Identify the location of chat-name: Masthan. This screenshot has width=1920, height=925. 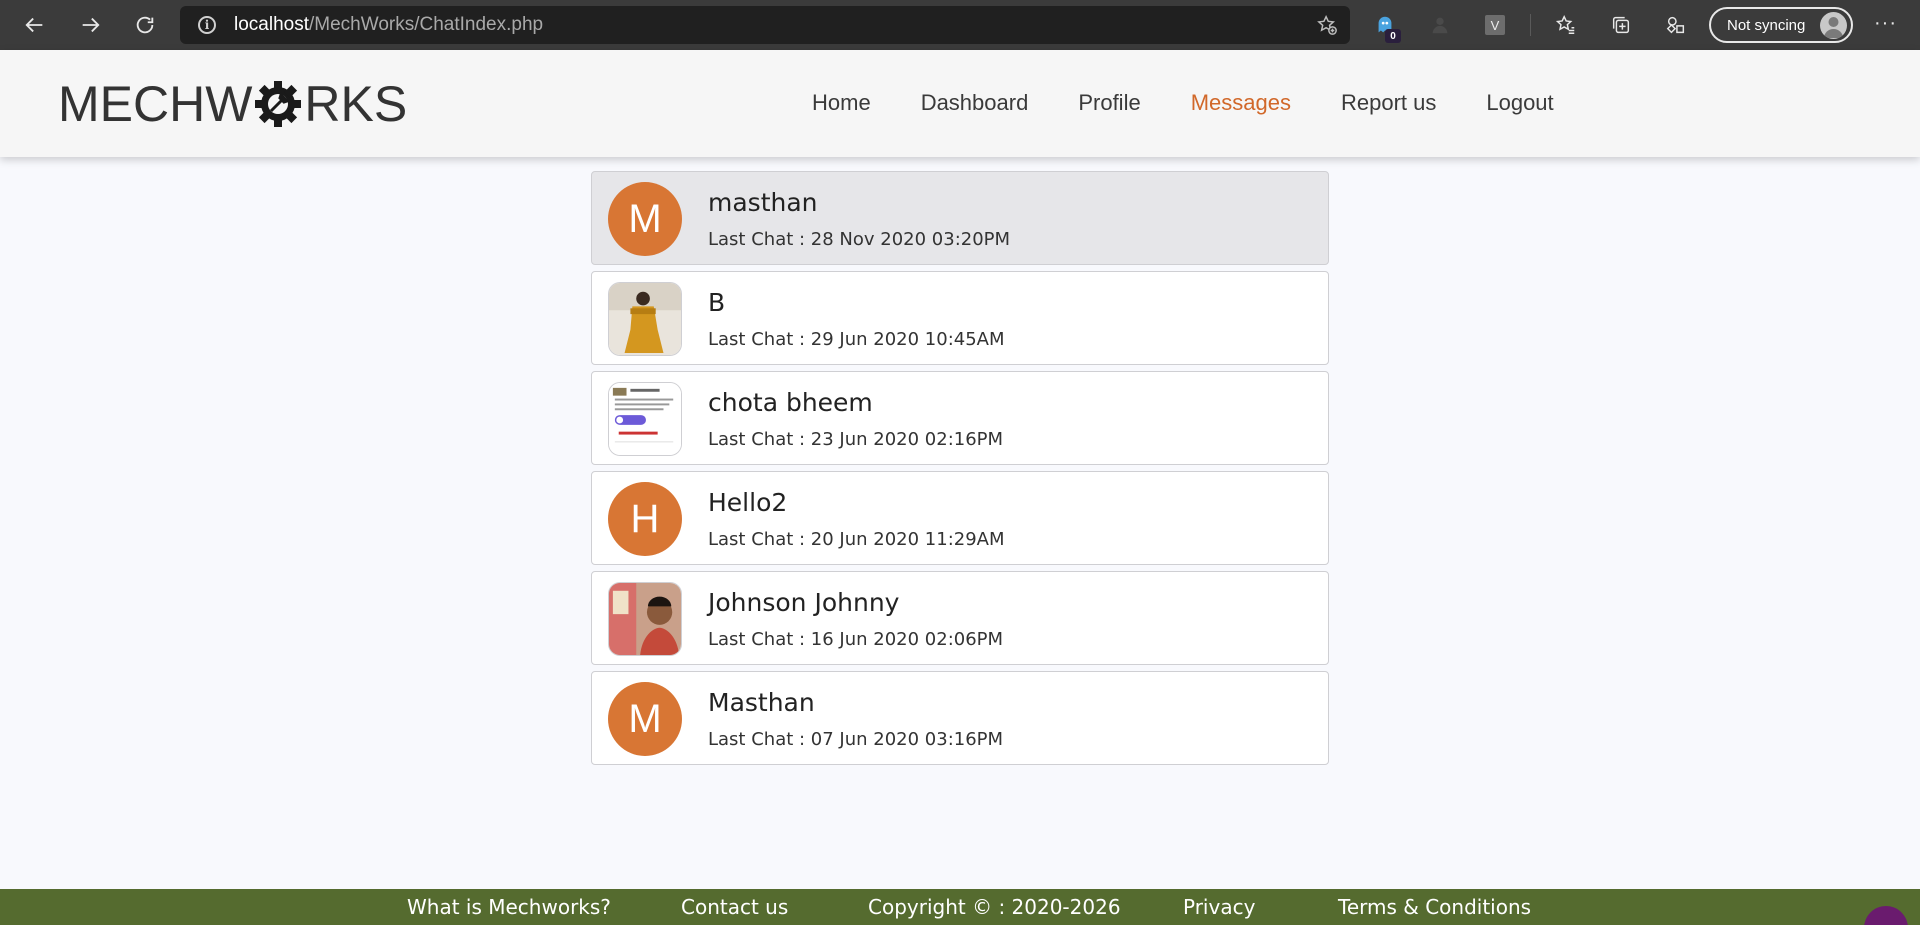
(761, 702).